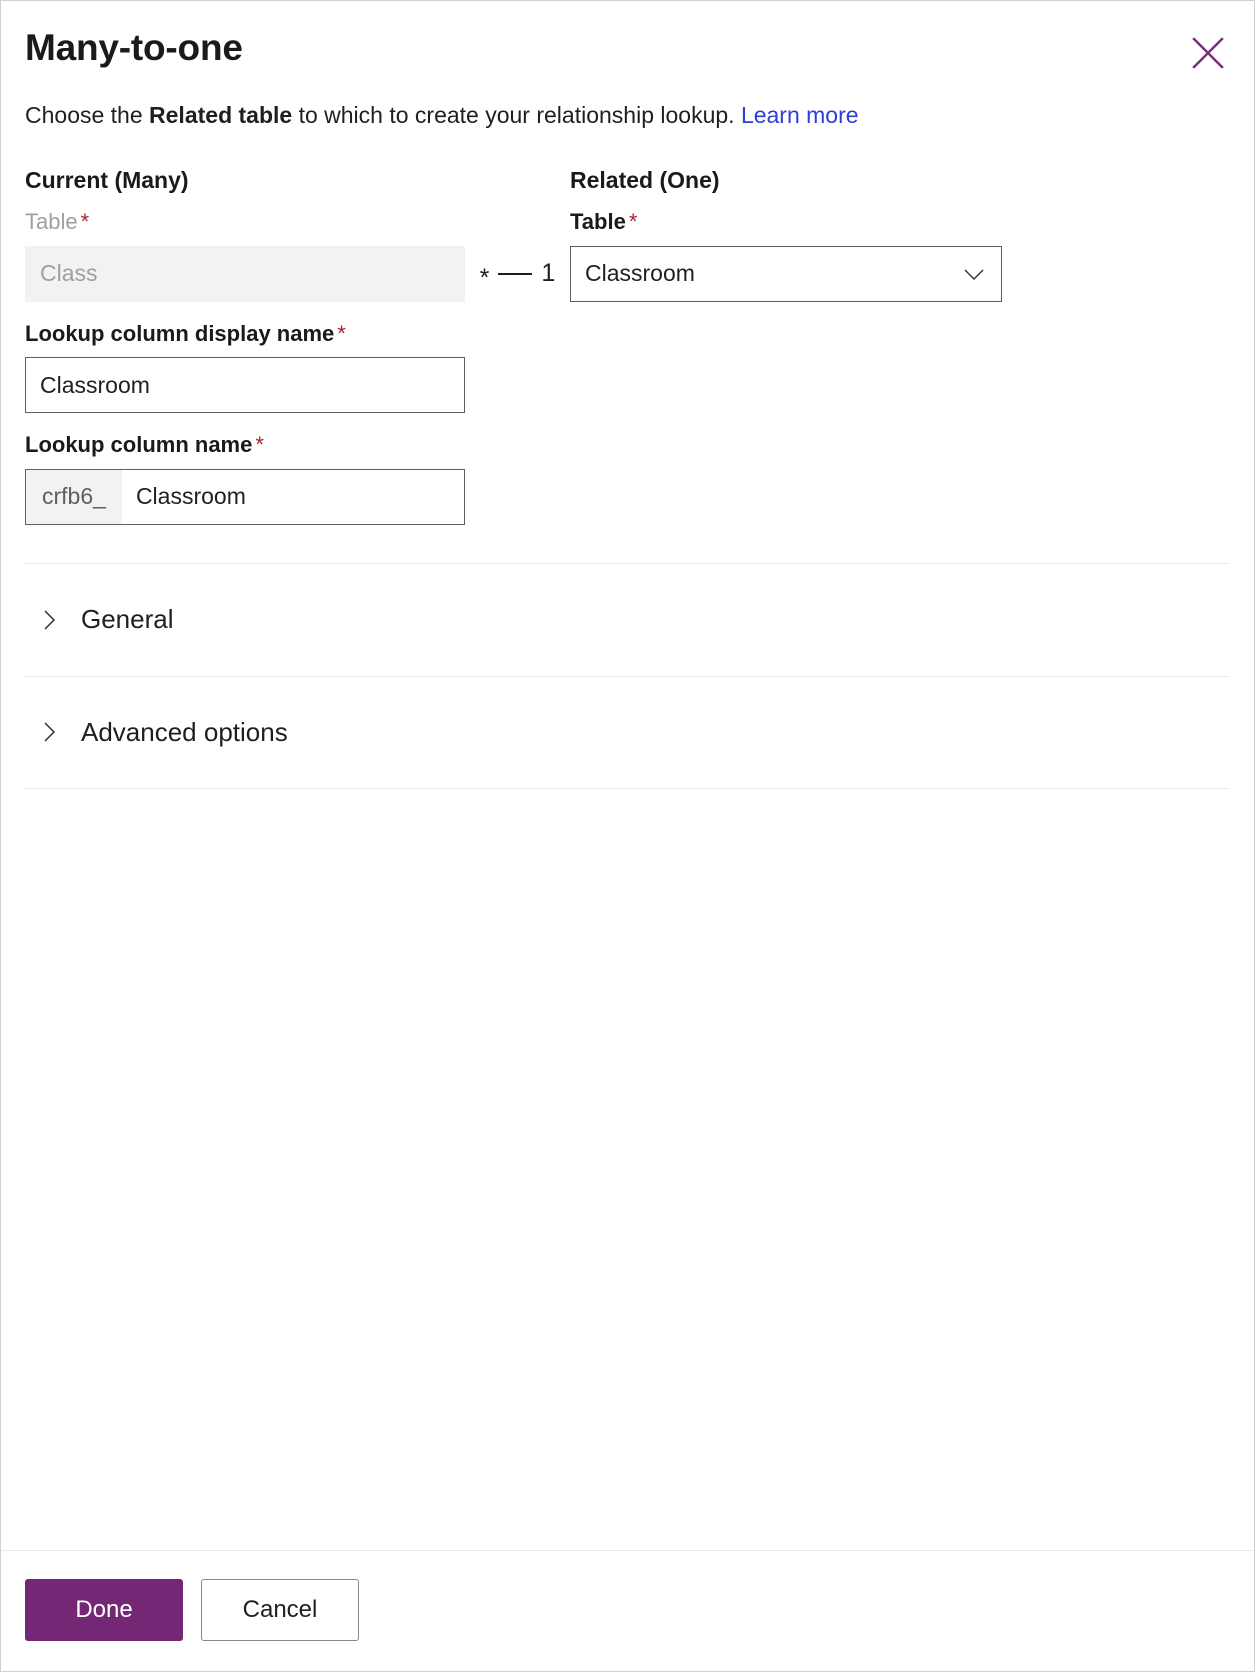 This screenshot has width=1255, height=1672. I want to click on relationship-line, so click(515, 273).